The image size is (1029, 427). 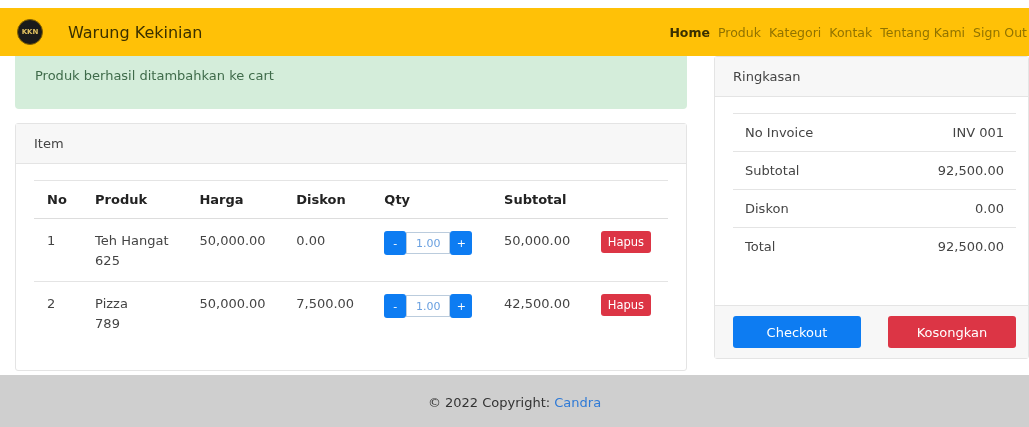 I want to click on nav-link: Produk, so click(x=739, y=32).